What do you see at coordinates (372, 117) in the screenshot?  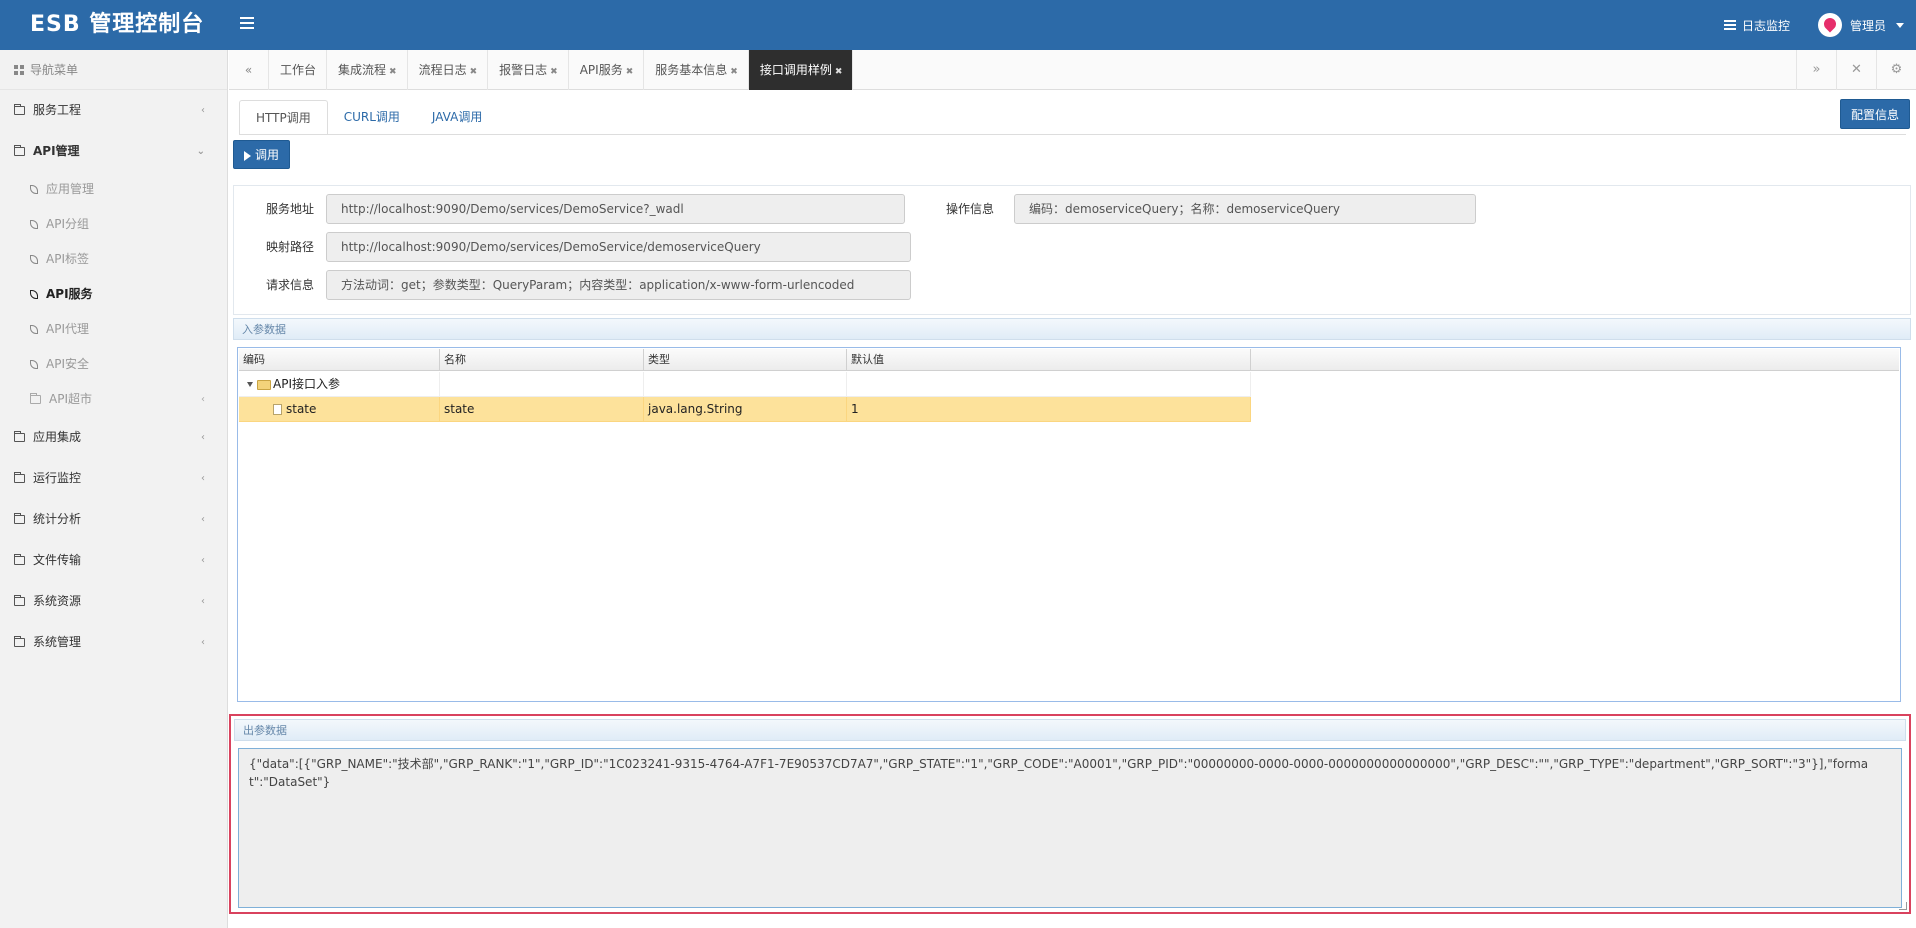 I see `tab-curl-invoke: CURL调用` at bounding box center [372, 117].